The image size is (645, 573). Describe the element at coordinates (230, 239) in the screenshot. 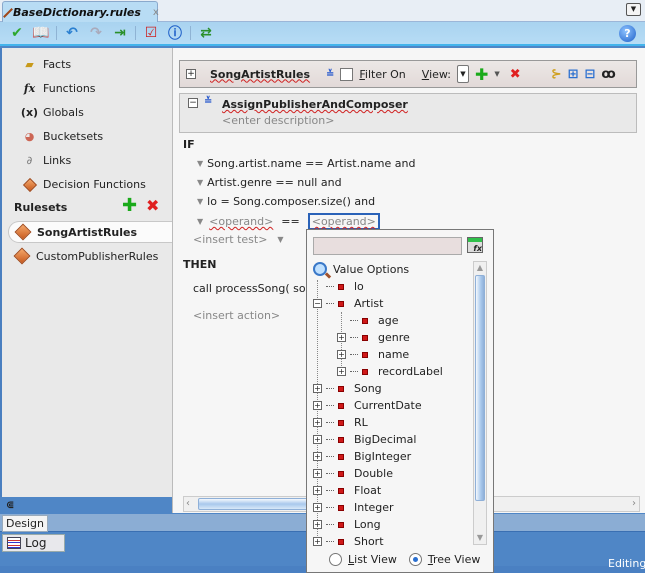

I see `insert-test-link: <insert test>` at that location.